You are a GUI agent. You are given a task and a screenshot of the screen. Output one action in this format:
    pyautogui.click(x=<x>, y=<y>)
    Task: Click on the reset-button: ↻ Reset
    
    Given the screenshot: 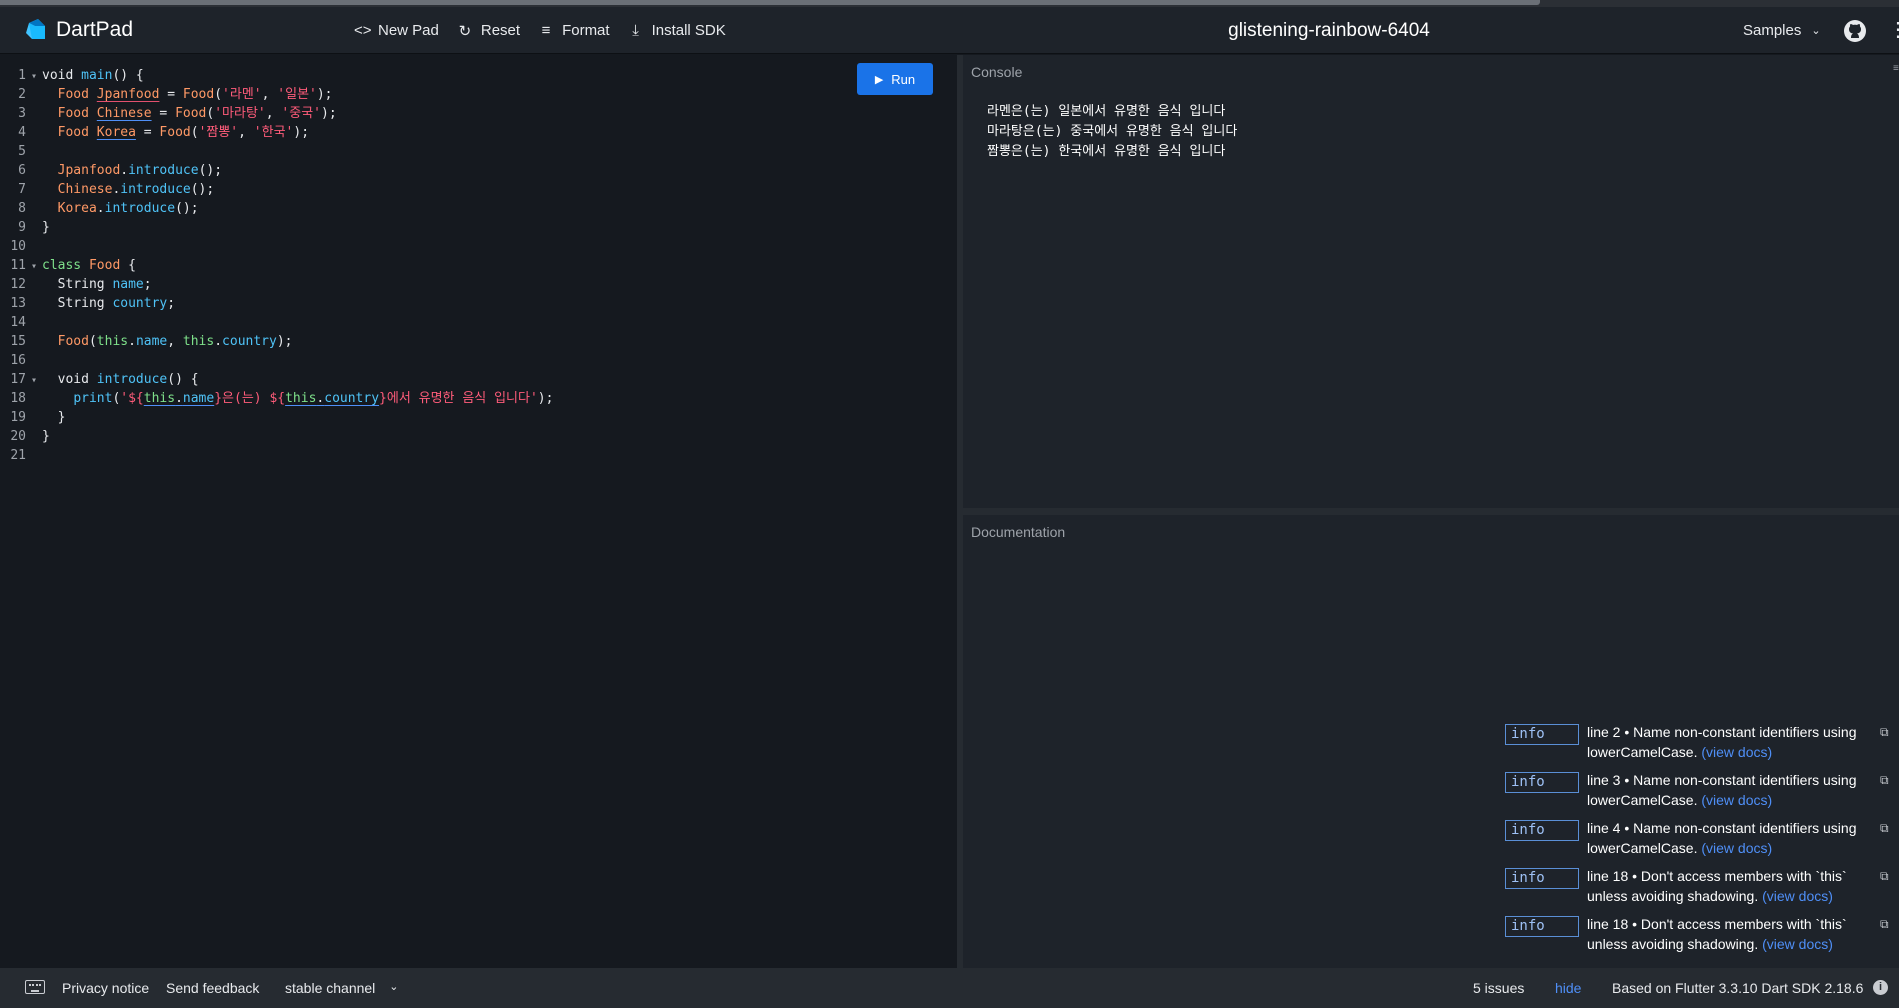 What is the action you would take?
    pyautogui.click(x=488, y=31)
    